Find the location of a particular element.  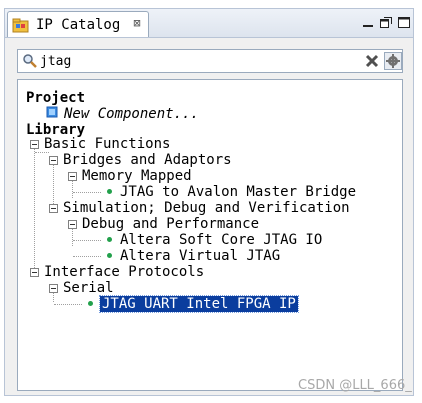

search-box is located at coordinates (210, 61).